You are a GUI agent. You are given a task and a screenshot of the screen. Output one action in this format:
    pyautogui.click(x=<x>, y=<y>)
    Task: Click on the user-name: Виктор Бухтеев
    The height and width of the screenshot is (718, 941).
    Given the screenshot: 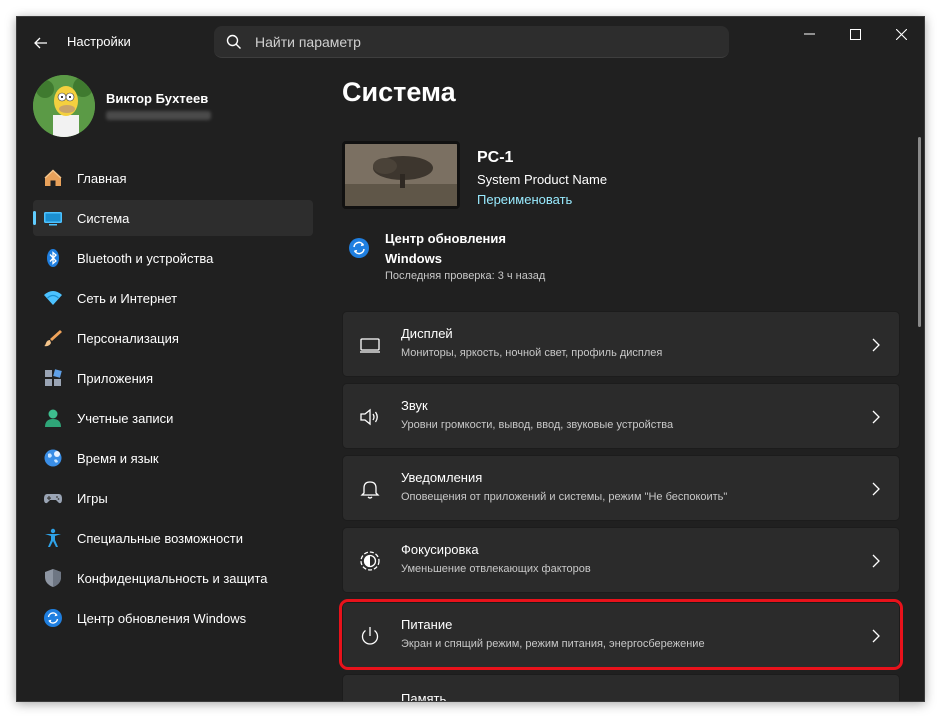 What is the action you would take?
    pyautogui.click(x=157, y=98)
    